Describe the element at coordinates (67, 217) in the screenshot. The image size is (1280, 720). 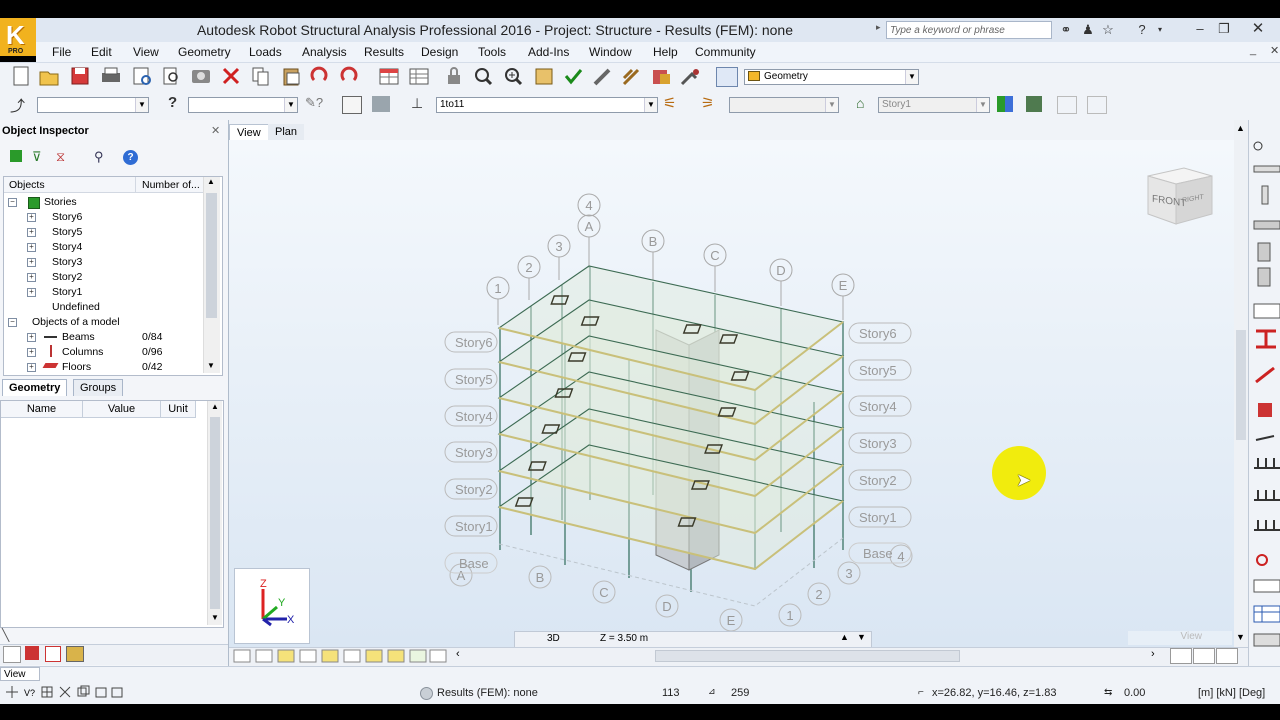
I see `tree-story: Story6` at that location.